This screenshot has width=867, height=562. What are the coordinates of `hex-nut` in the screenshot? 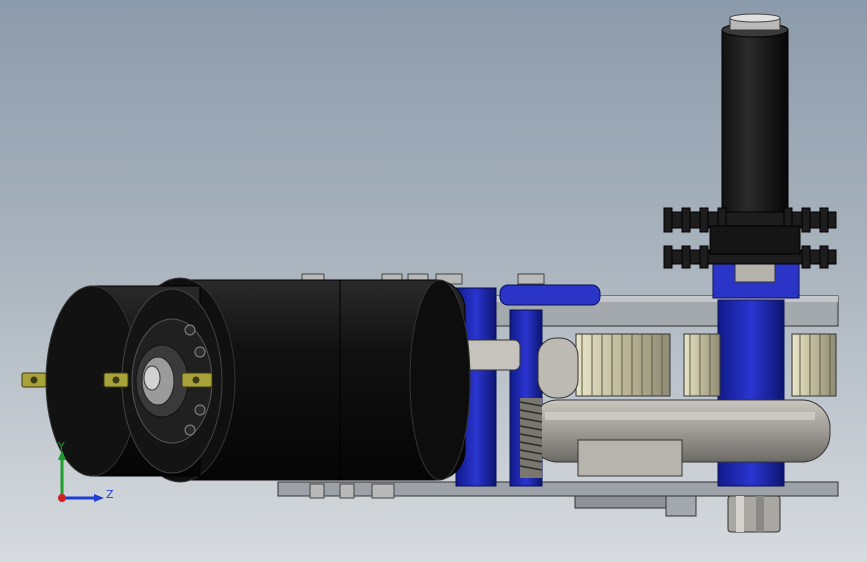 It's located at (754, 514).